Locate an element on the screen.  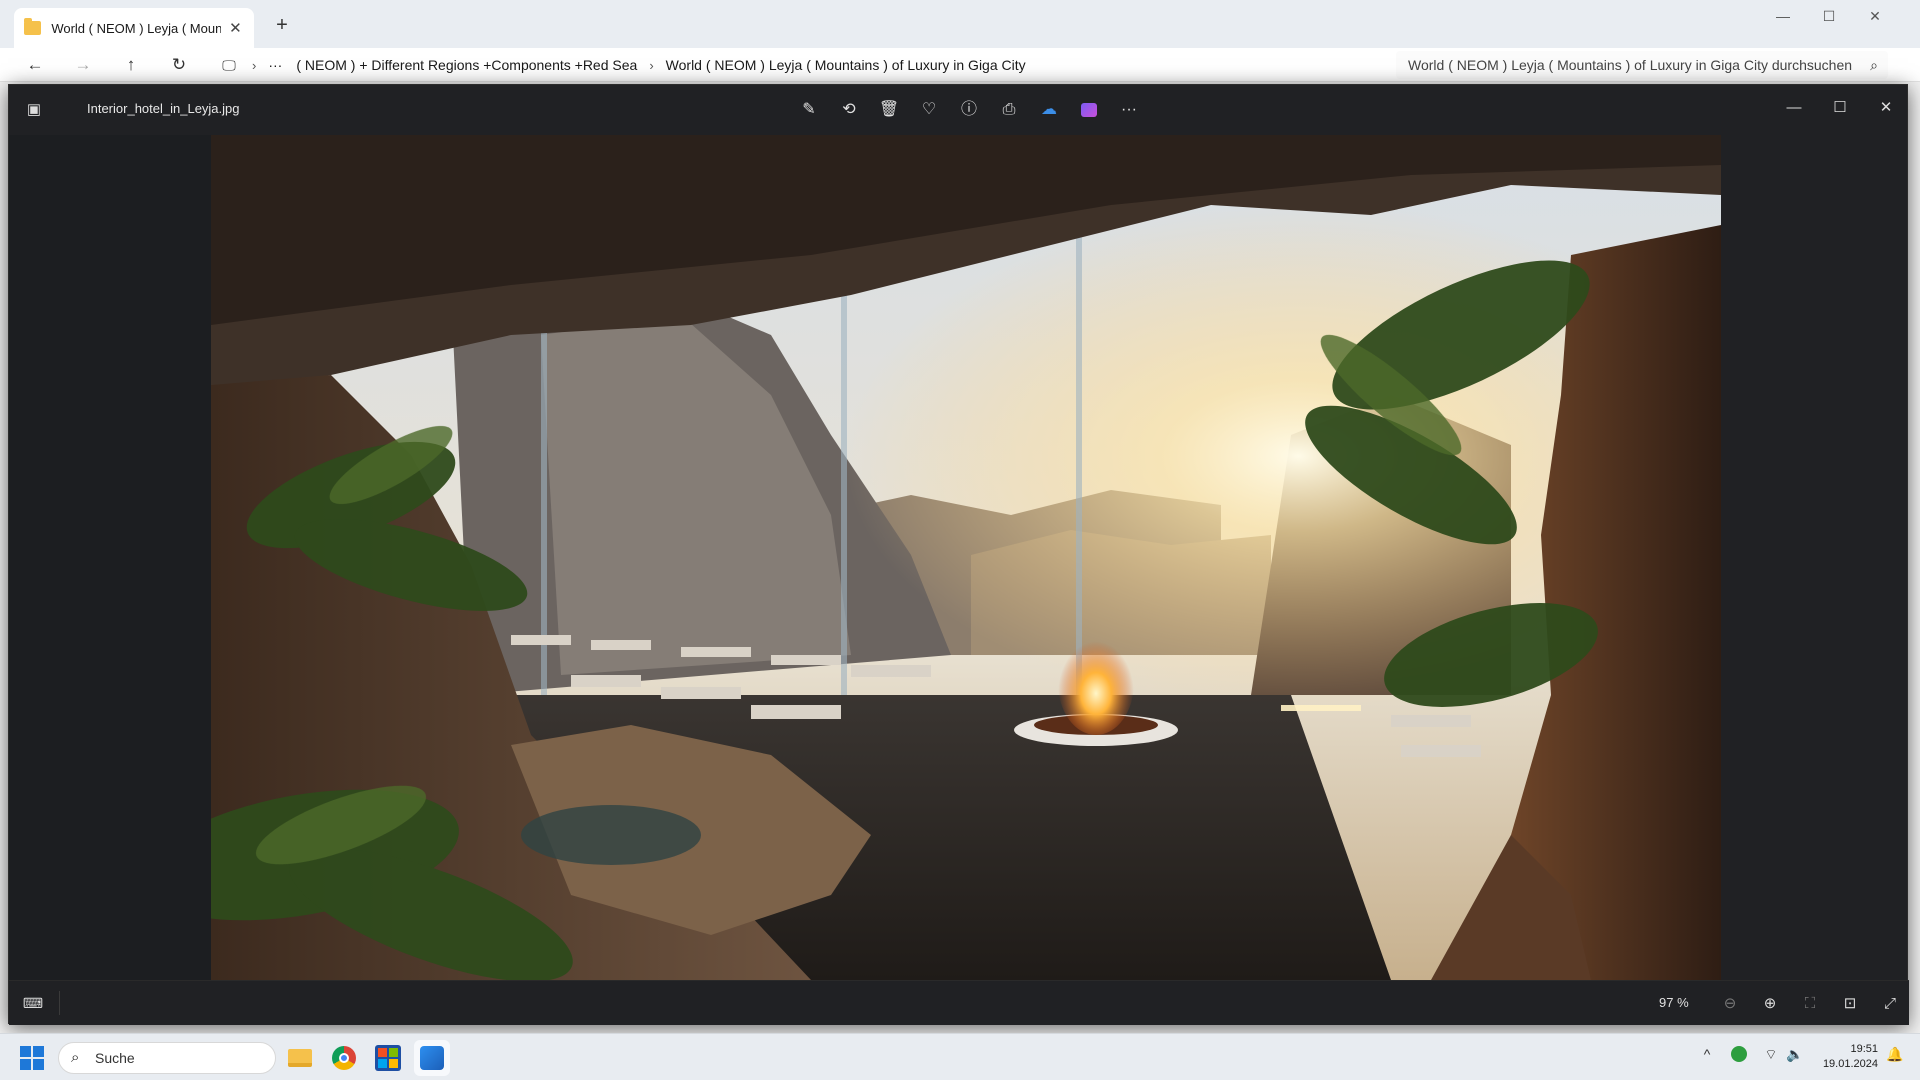
file-explorer-icon is located at coordinates (300, 1058).